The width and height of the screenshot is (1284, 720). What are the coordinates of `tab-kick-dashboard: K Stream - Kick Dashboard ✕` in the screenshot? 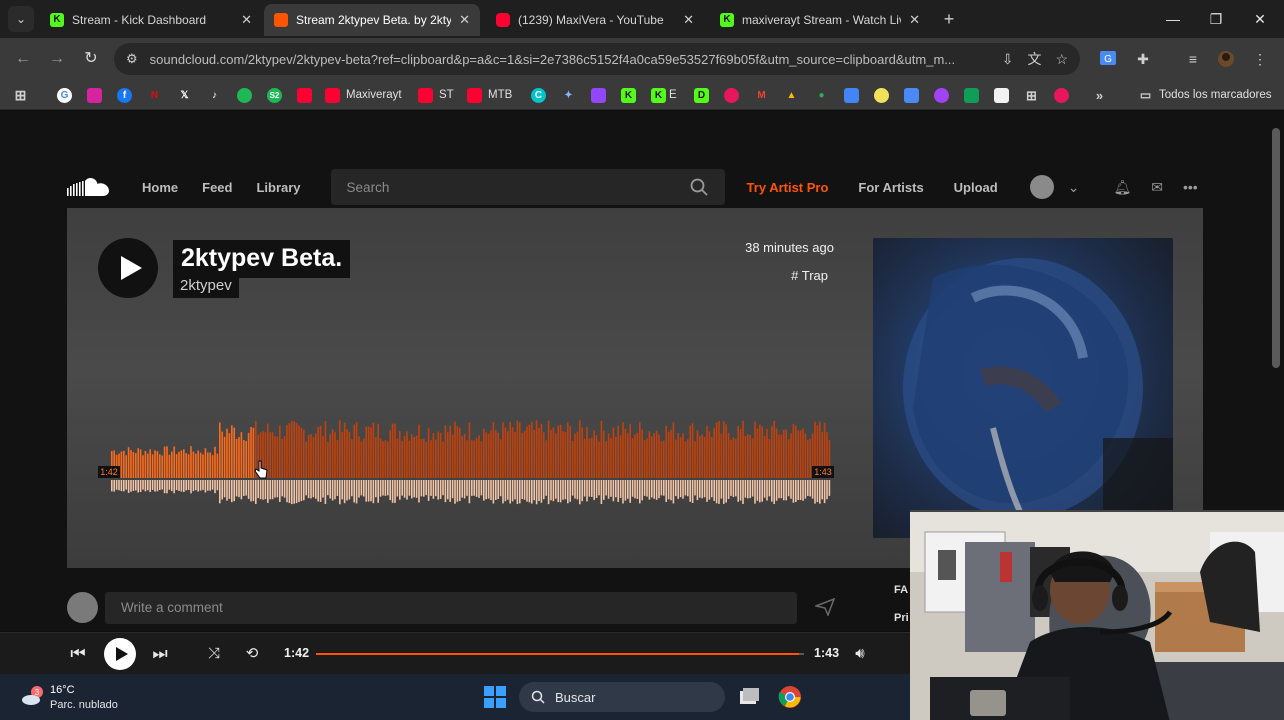 It's located at (151, 20).